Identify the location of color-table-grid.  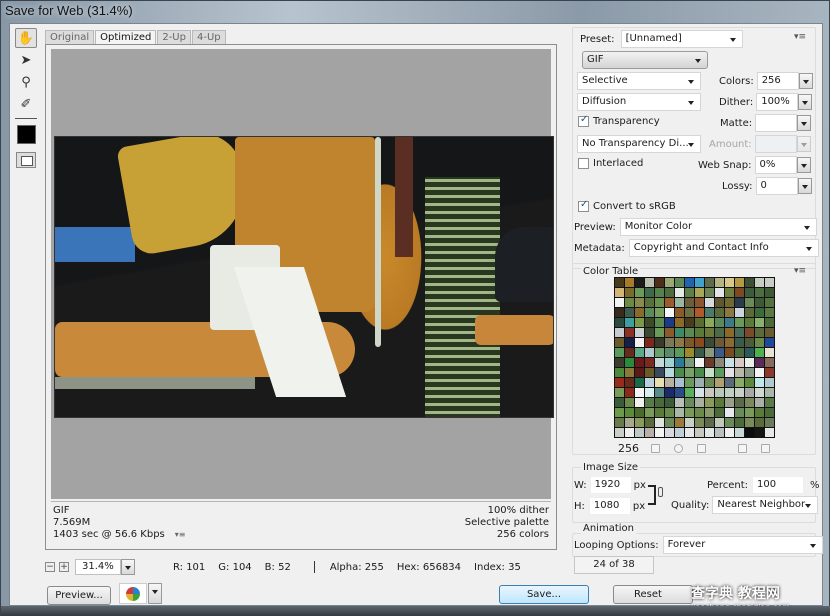
(694, 357).